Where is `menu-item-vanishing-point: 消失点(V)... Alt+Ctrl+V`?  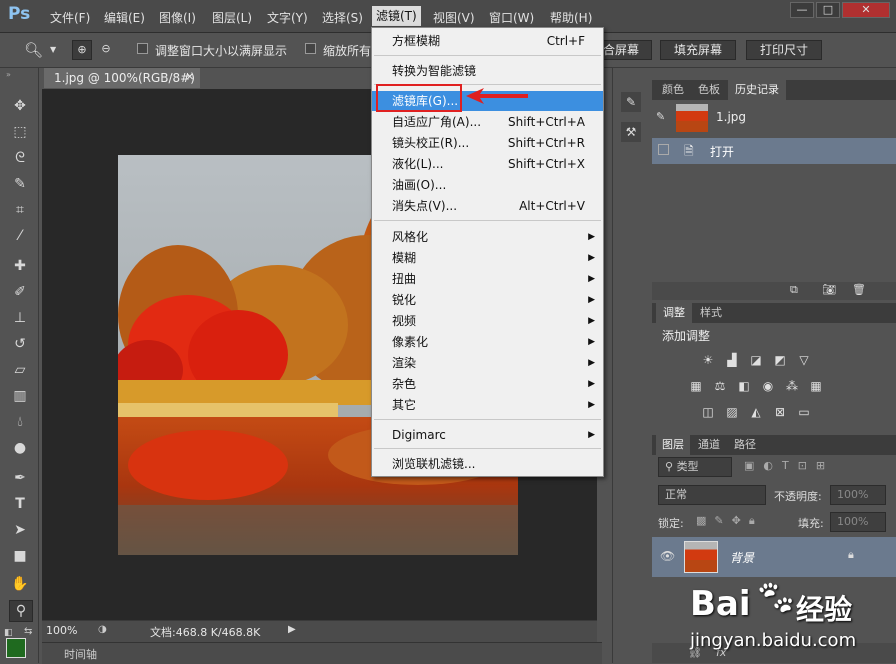
menu-item-vanishing-point: 消失点(V)... Alt+Ctrl+V is located at coordinates (487, 206).